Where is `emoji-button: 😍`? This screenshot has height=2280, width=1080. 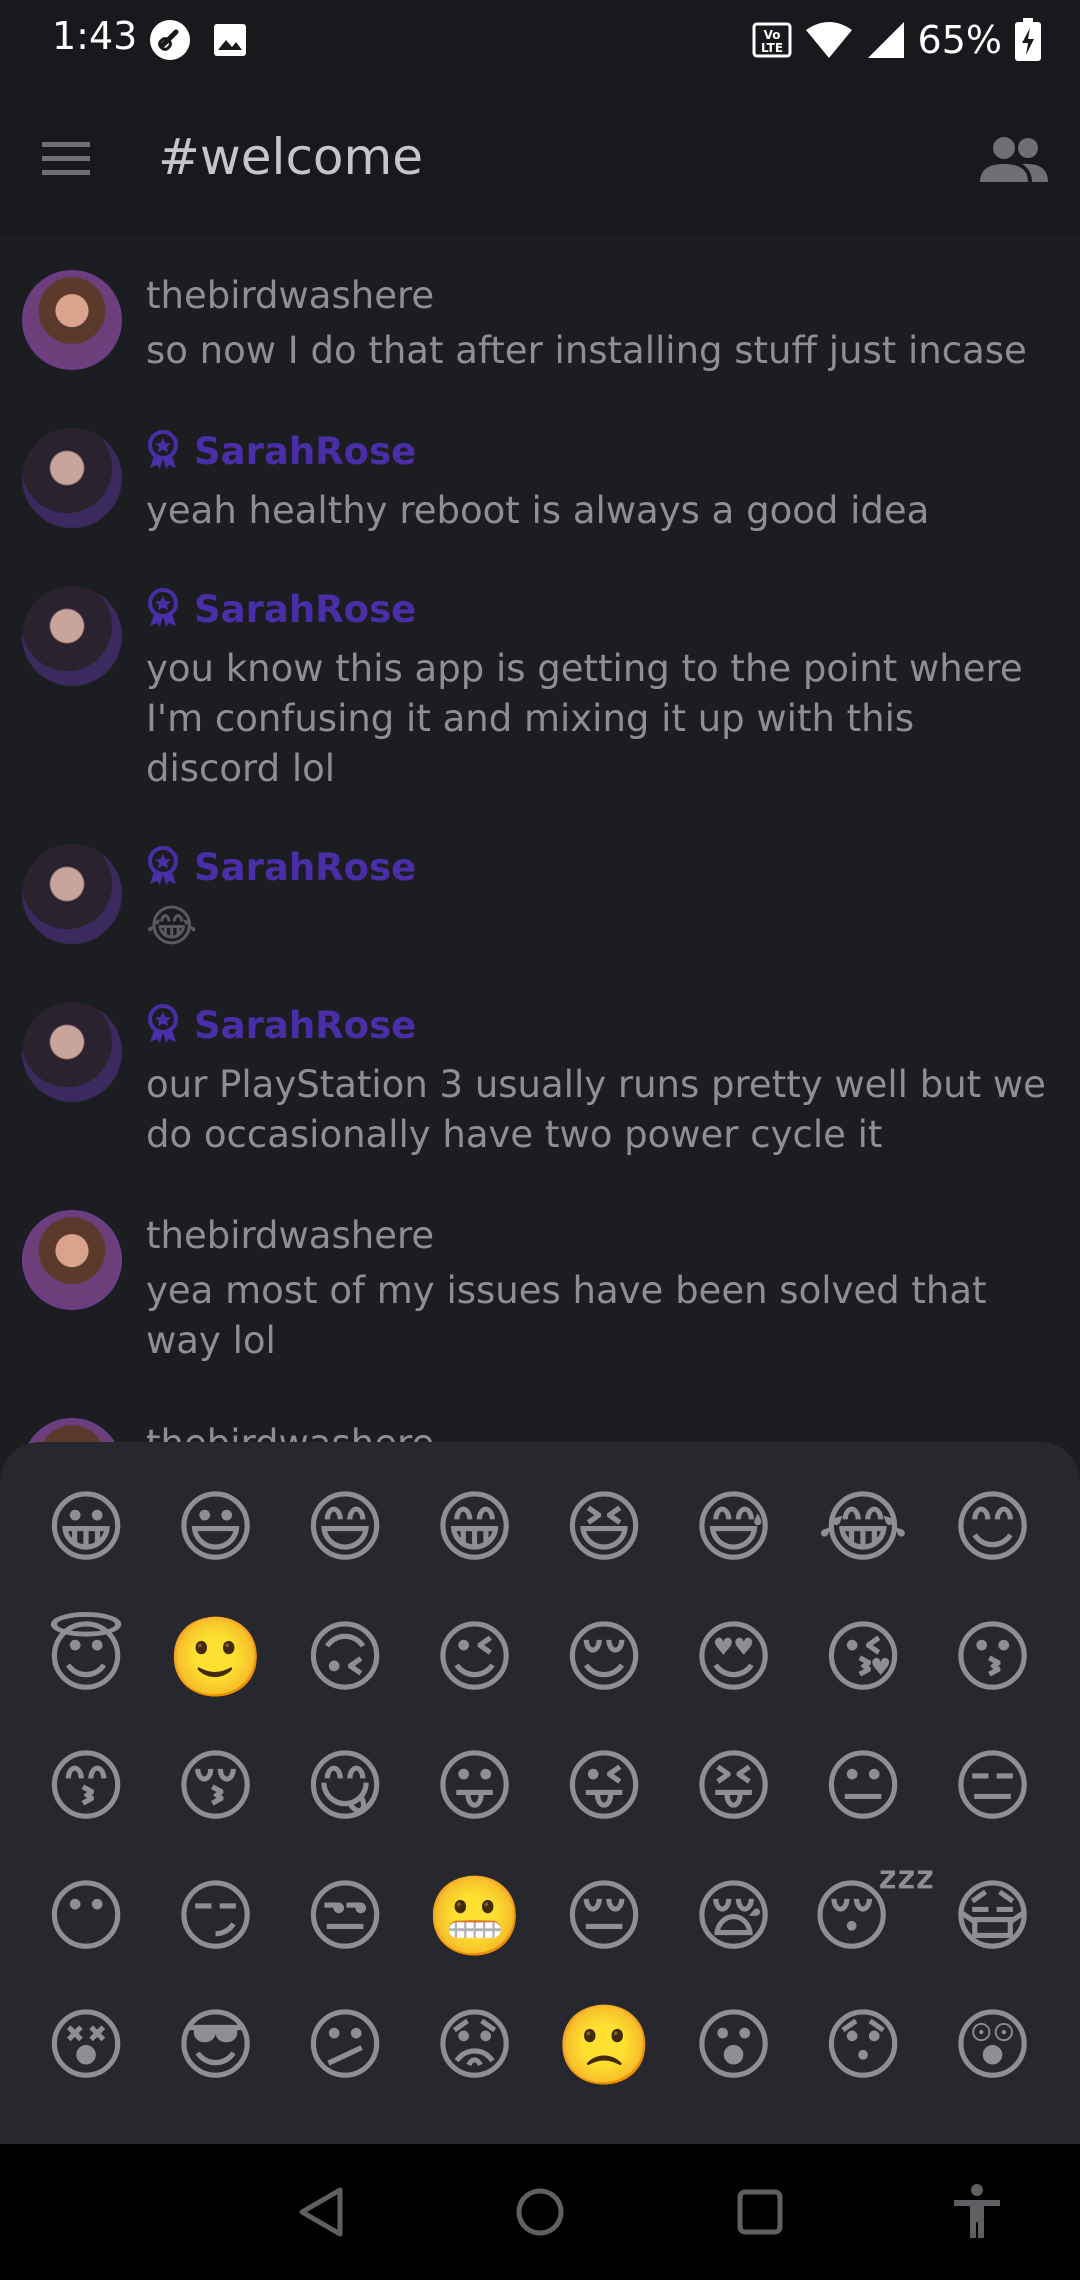 emoji-button: 😍 is located at coordinates (734, 1658).